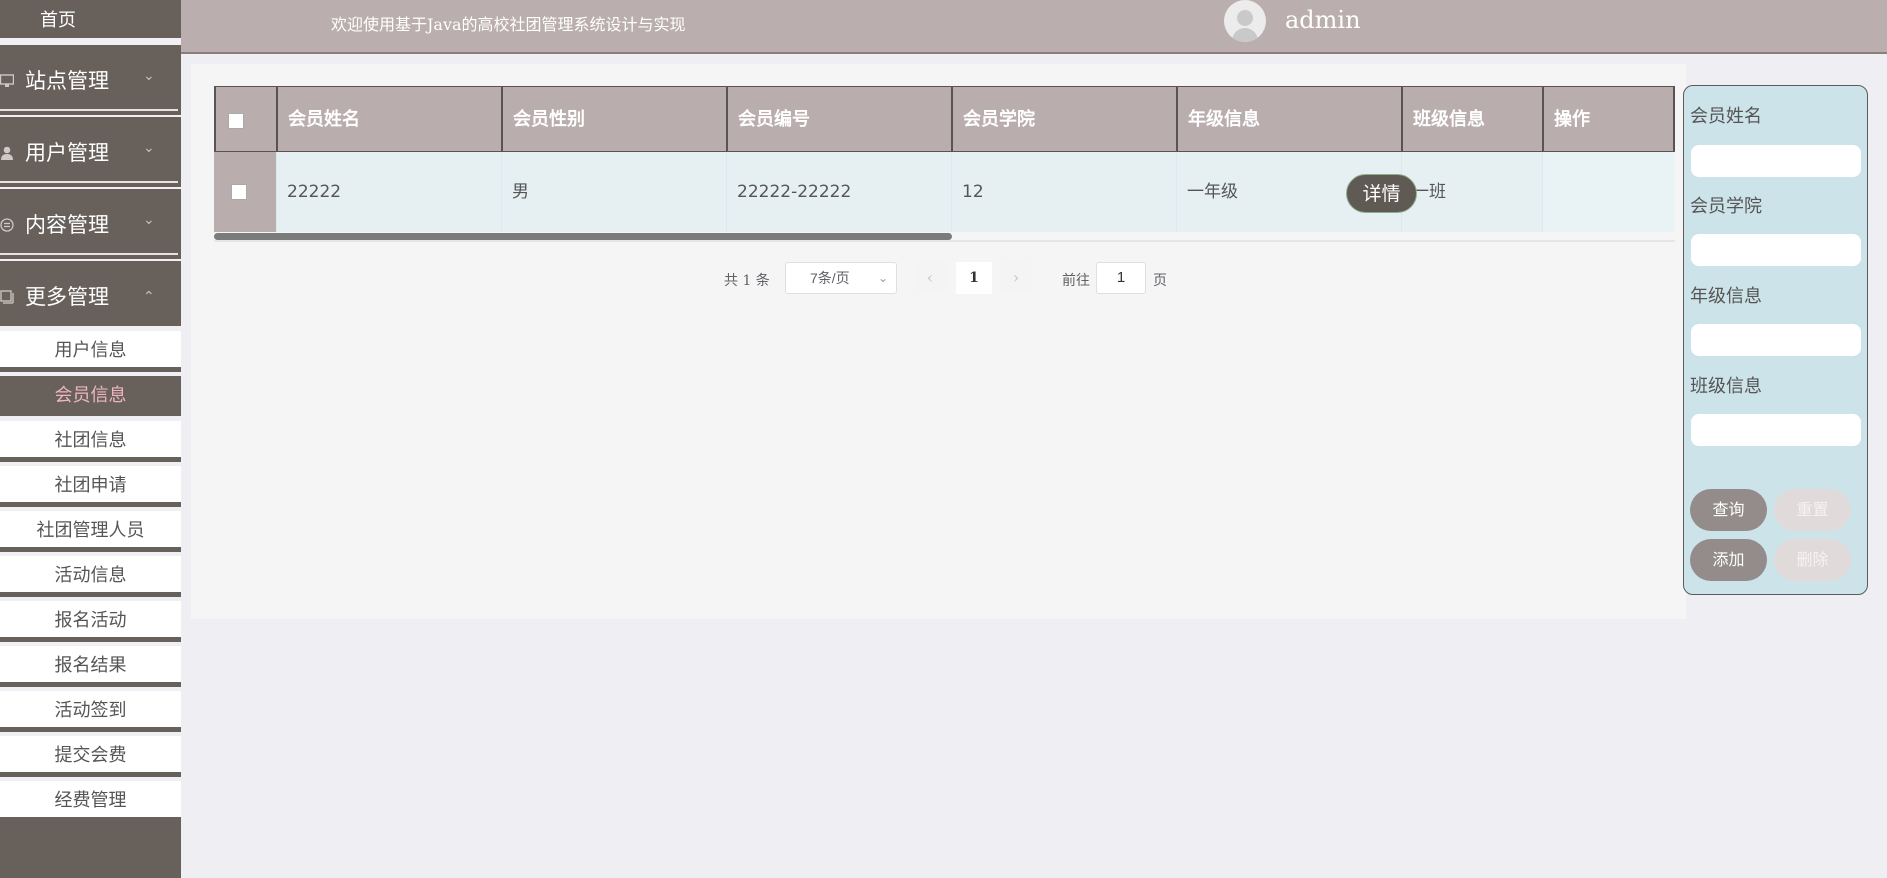 The image size is (1887, 878). I want to click on select-all-checkbox, so click(236, 121).